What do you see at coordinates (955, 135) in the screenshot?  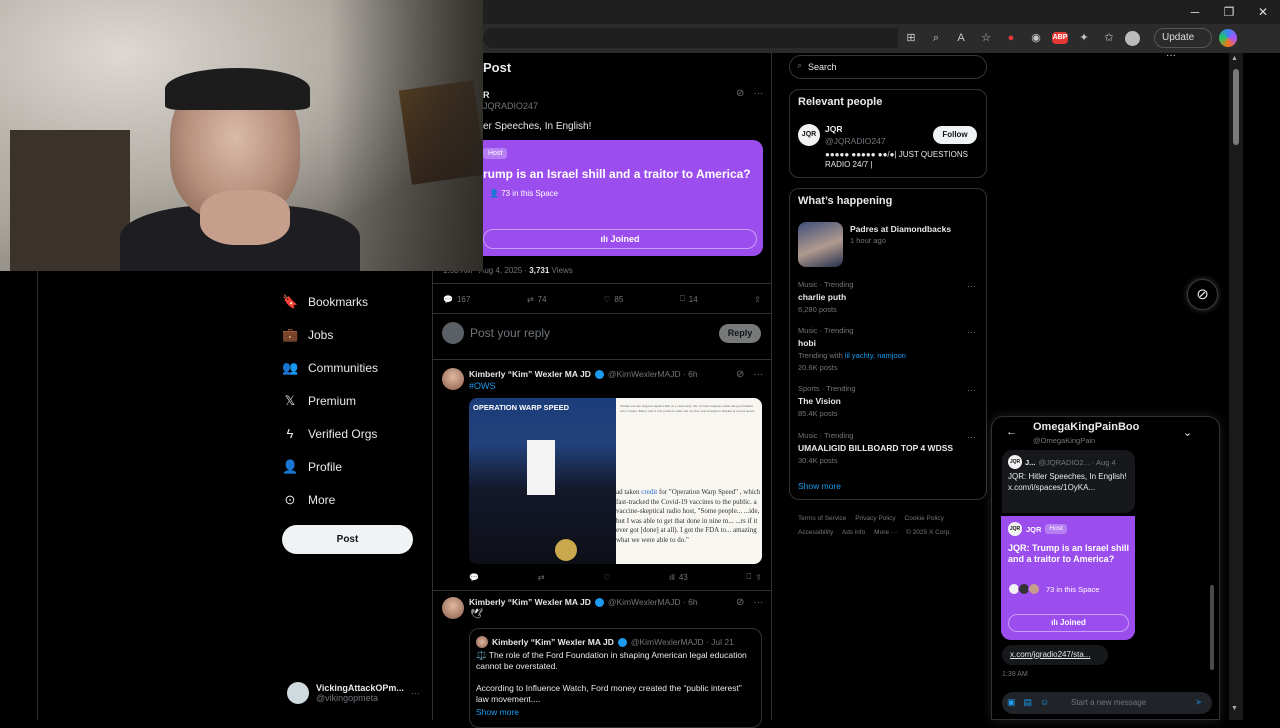 I see `follow-button: Follow` at bounding box center [955, 135].